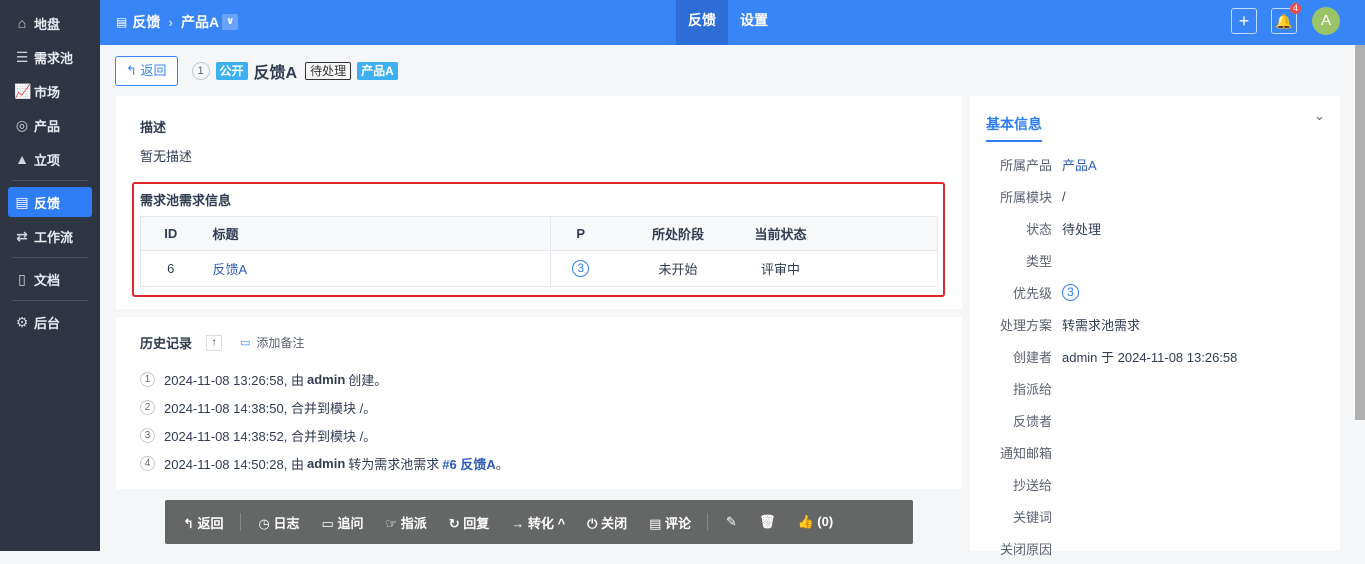  What do you see at coordinates (200, 71) in the screenshot?
I see `id-badge: 1` at bounding box center [200, 71].